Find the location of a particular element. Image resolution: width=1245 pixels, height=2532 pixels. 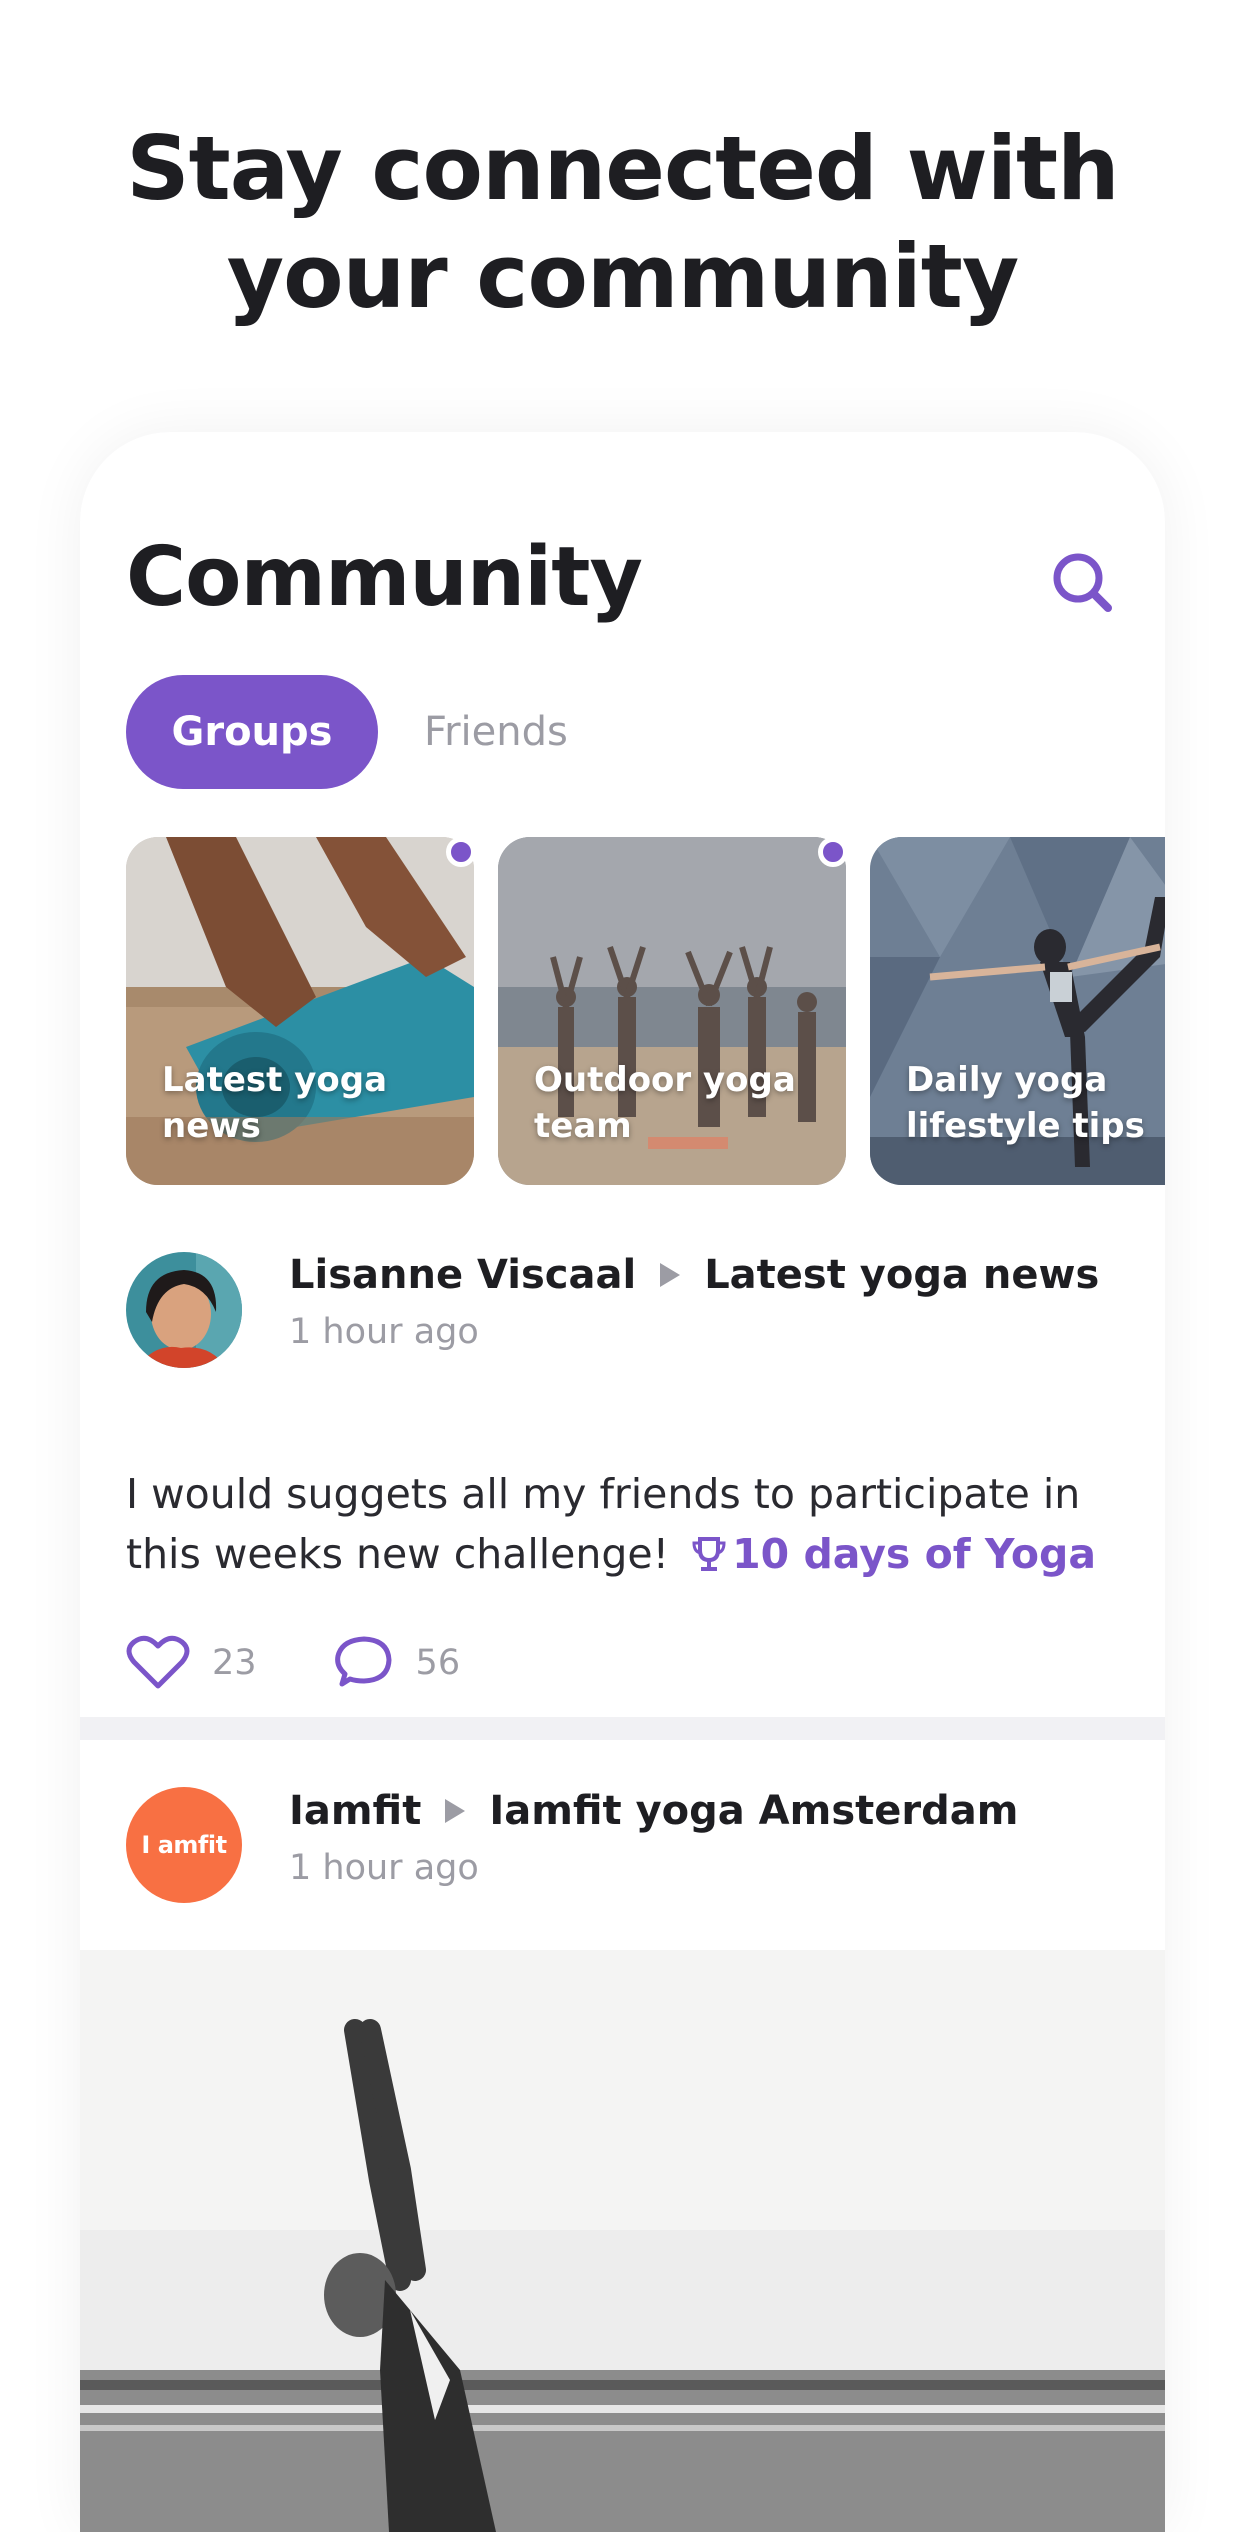

challenge-link: 10 days of Yoga is located at coordinates (889, 1554).